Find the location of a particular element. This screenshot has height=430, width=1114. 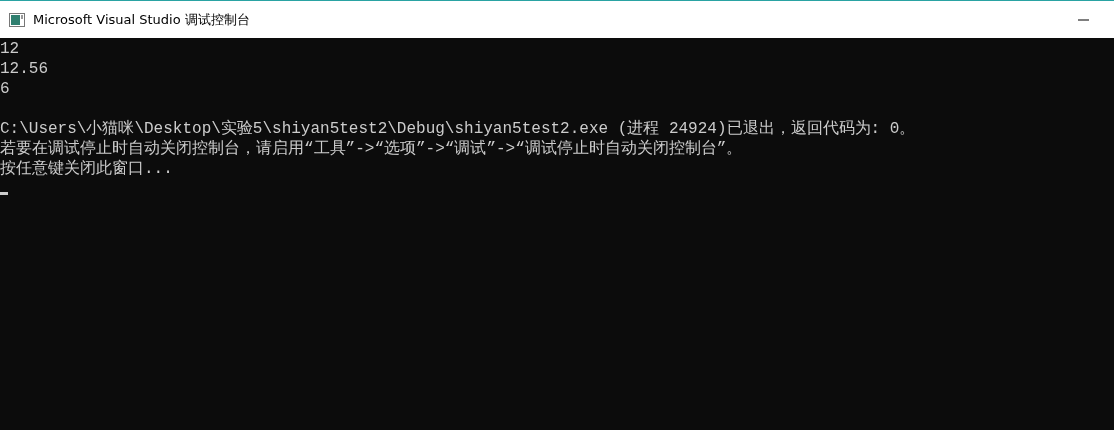

console-line: C:\Users\小猫咪\Desktop\实验5\shiyan5test2\Debug\shiyan5test2.exe (进程 24924)已退出，返回代码为: 0。 is located at coordinates (458, 129).